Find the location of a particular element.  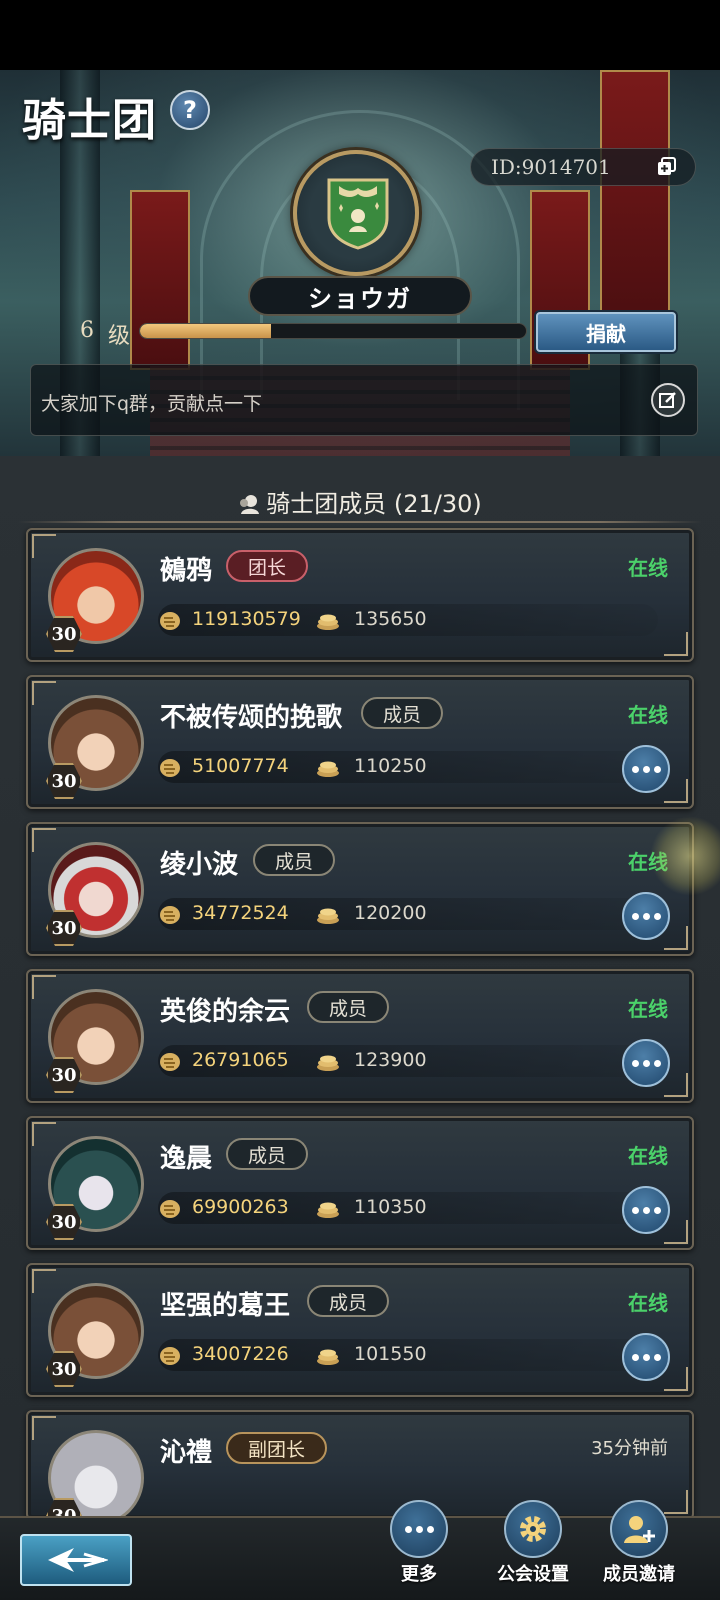

member-stat-power: 26791065 is located at coordinates (240, 1060).